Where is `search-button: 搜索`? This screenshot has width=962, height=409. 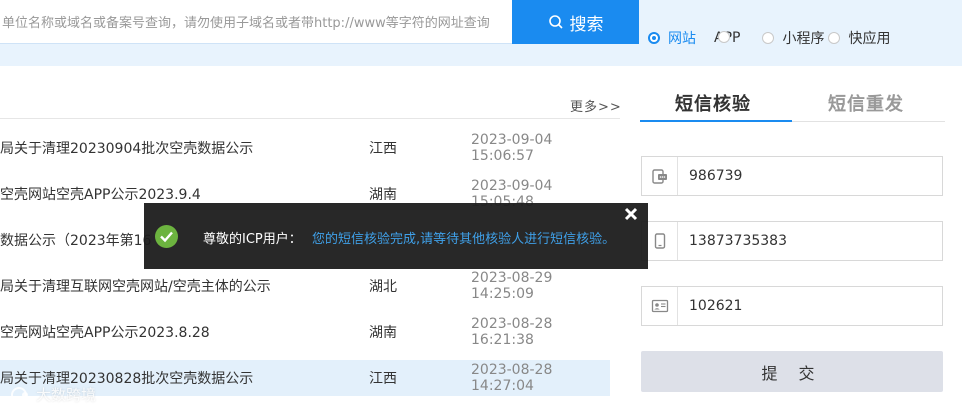
search-button: 搜索 is located at coordinates (575, 22).